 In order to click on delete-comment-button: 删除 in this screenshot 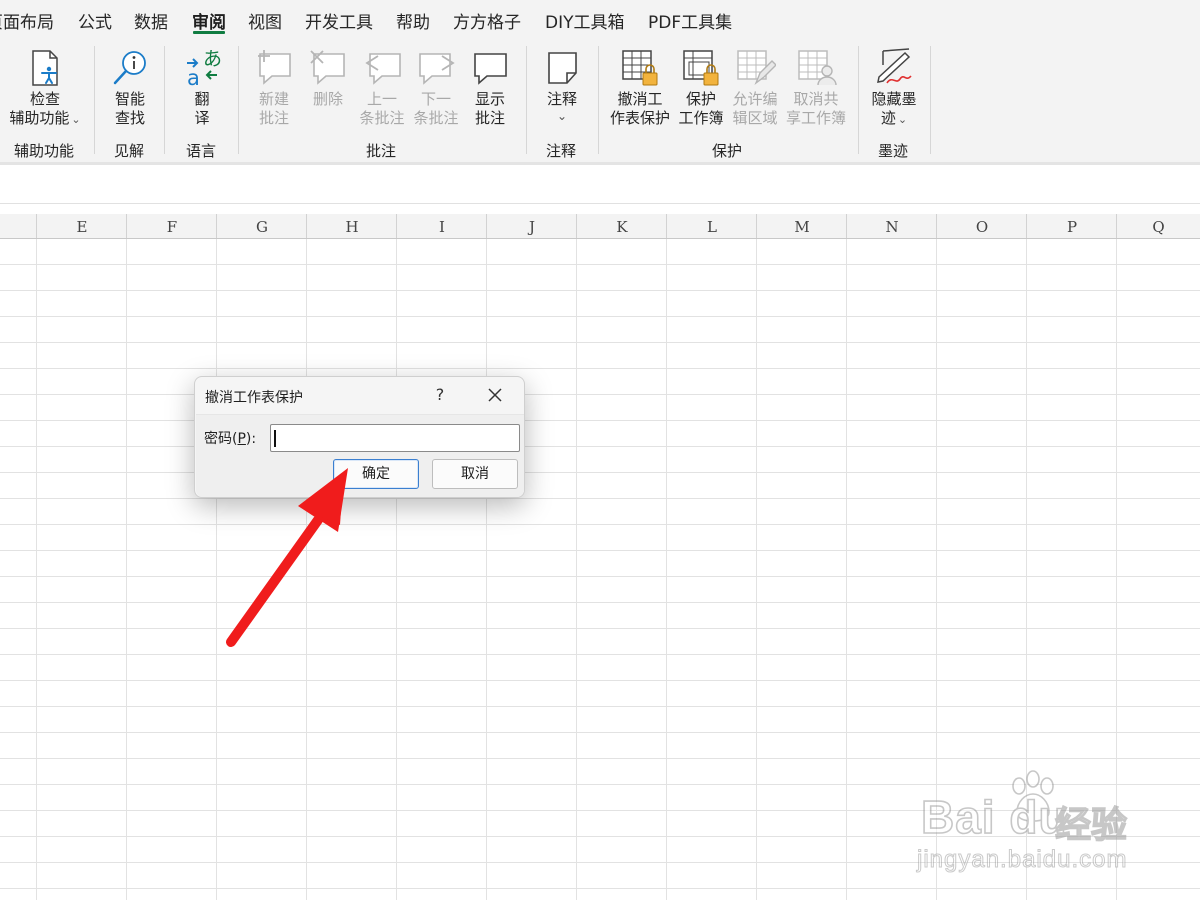, I will do `click(328, 77)`.